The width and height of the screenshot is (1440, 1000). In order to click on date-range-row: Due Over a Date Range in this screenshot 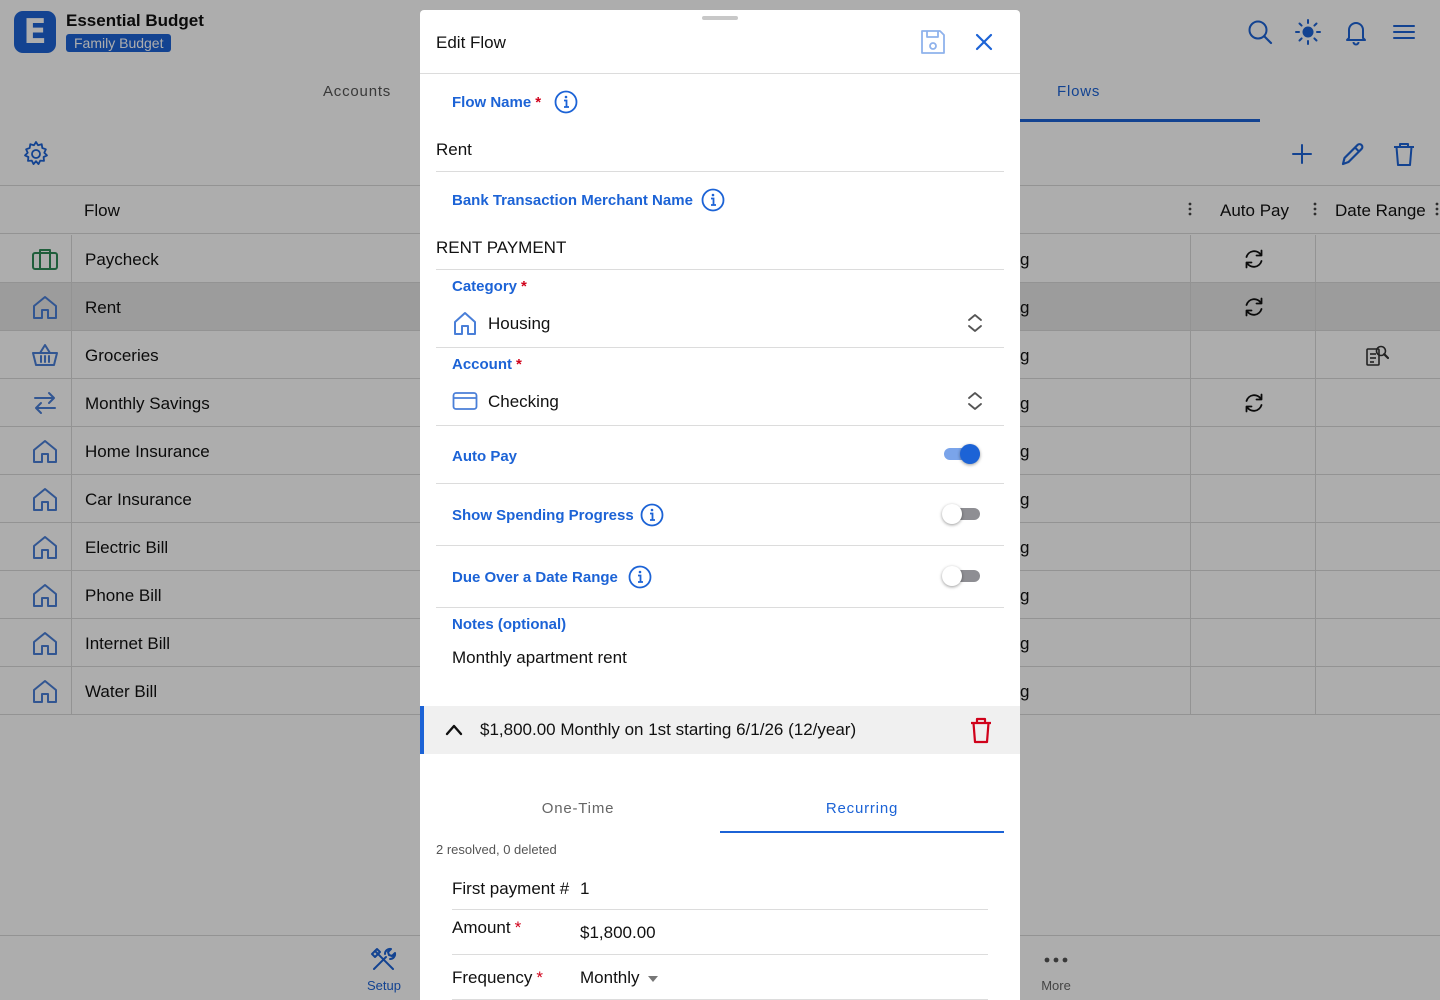, I will do `click(720, 577)`.